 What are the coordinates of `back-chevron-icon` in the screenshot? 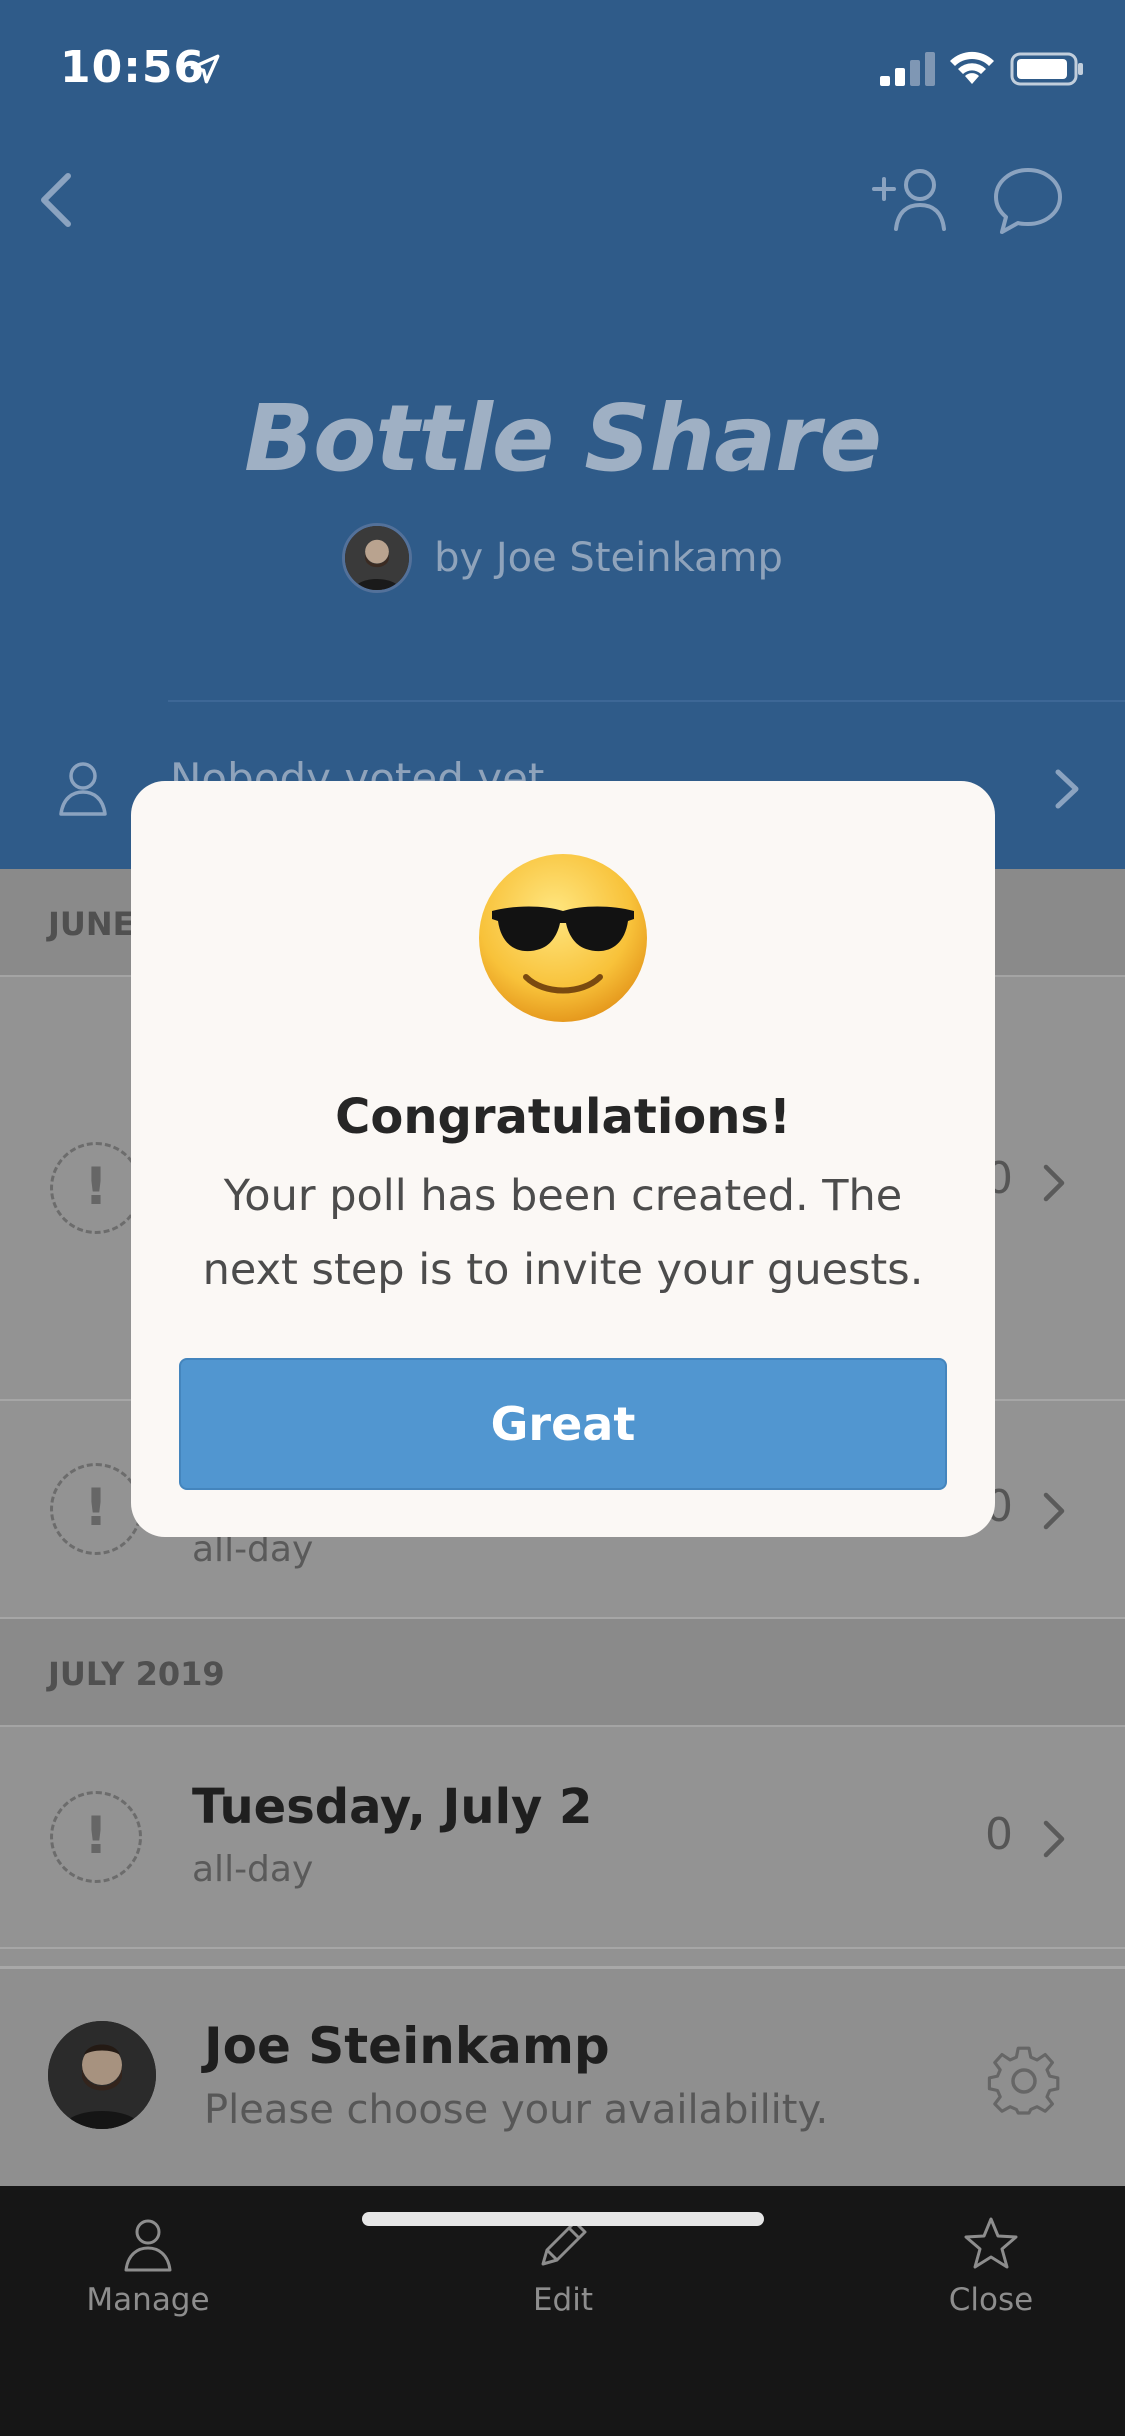 It's located at (60, 200).